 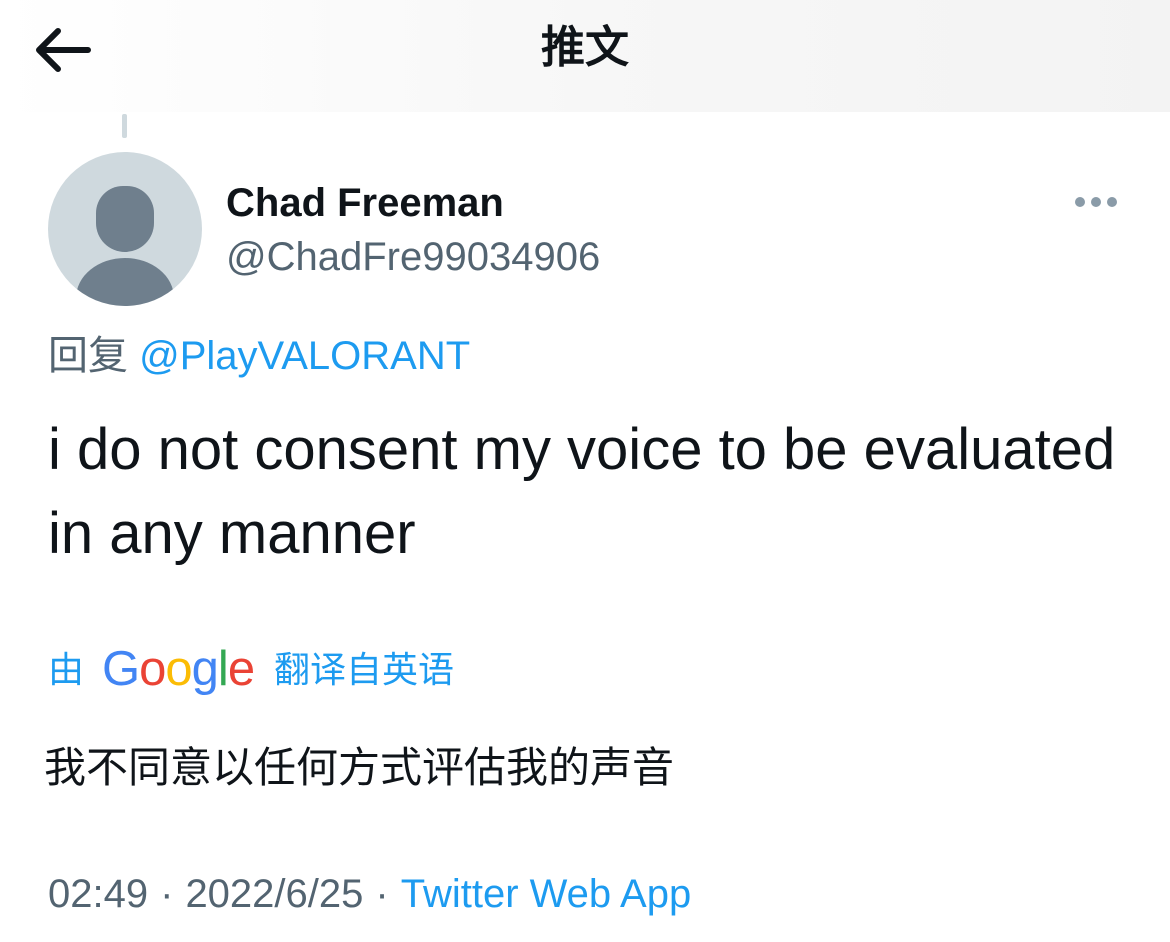 What do you see at coordinates (304, 356) in the screenshot?
I see `reply-mention-link: @PlayVALORANT` at bounding box center [304, 356].